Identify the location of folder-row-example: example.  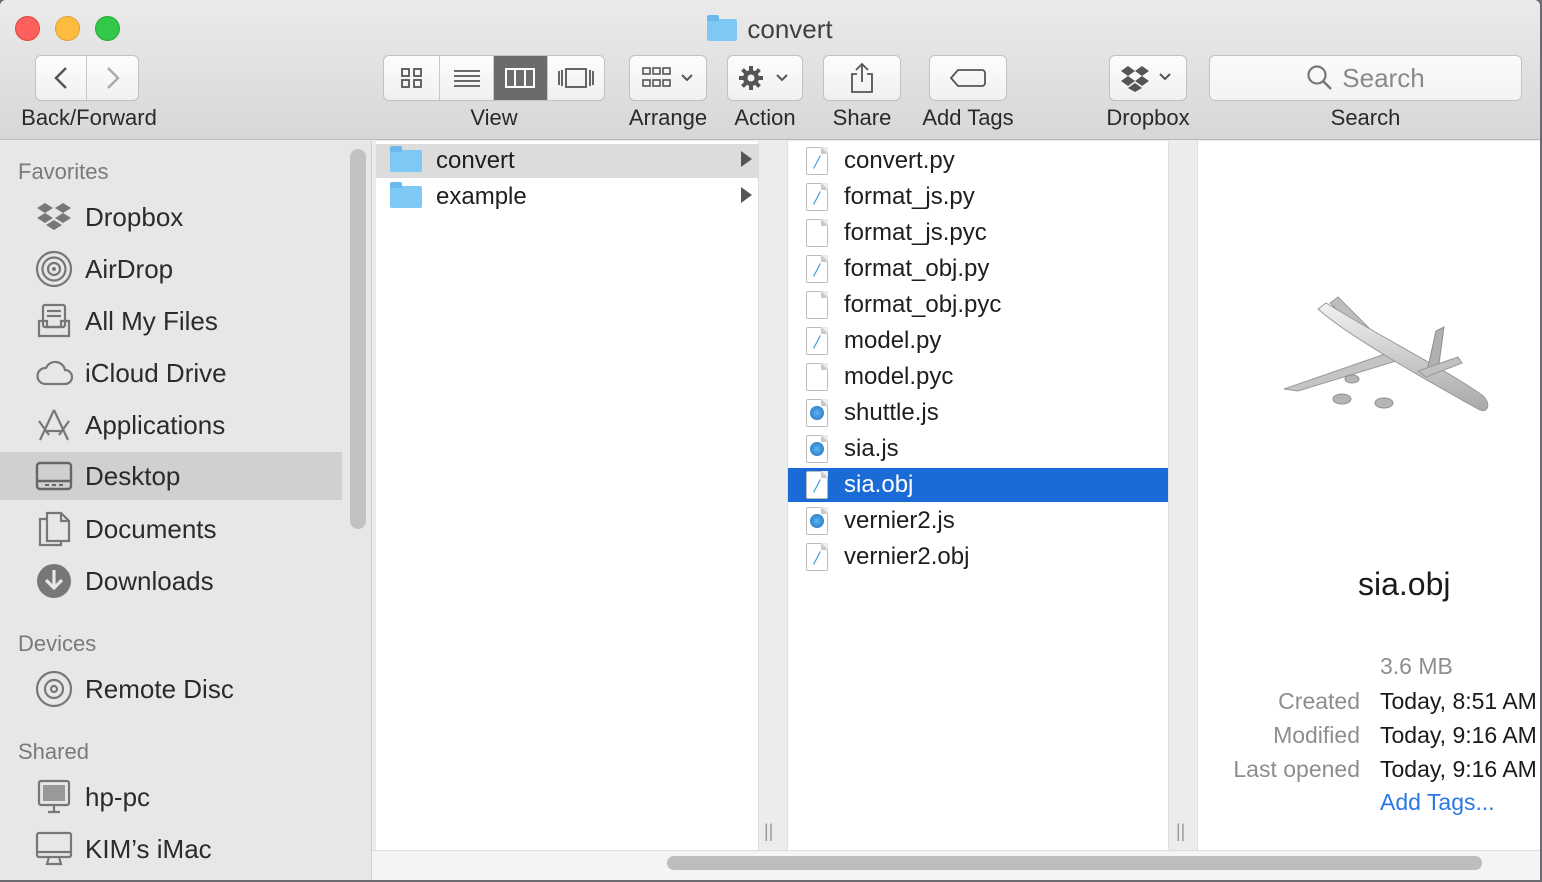
(567, 197).